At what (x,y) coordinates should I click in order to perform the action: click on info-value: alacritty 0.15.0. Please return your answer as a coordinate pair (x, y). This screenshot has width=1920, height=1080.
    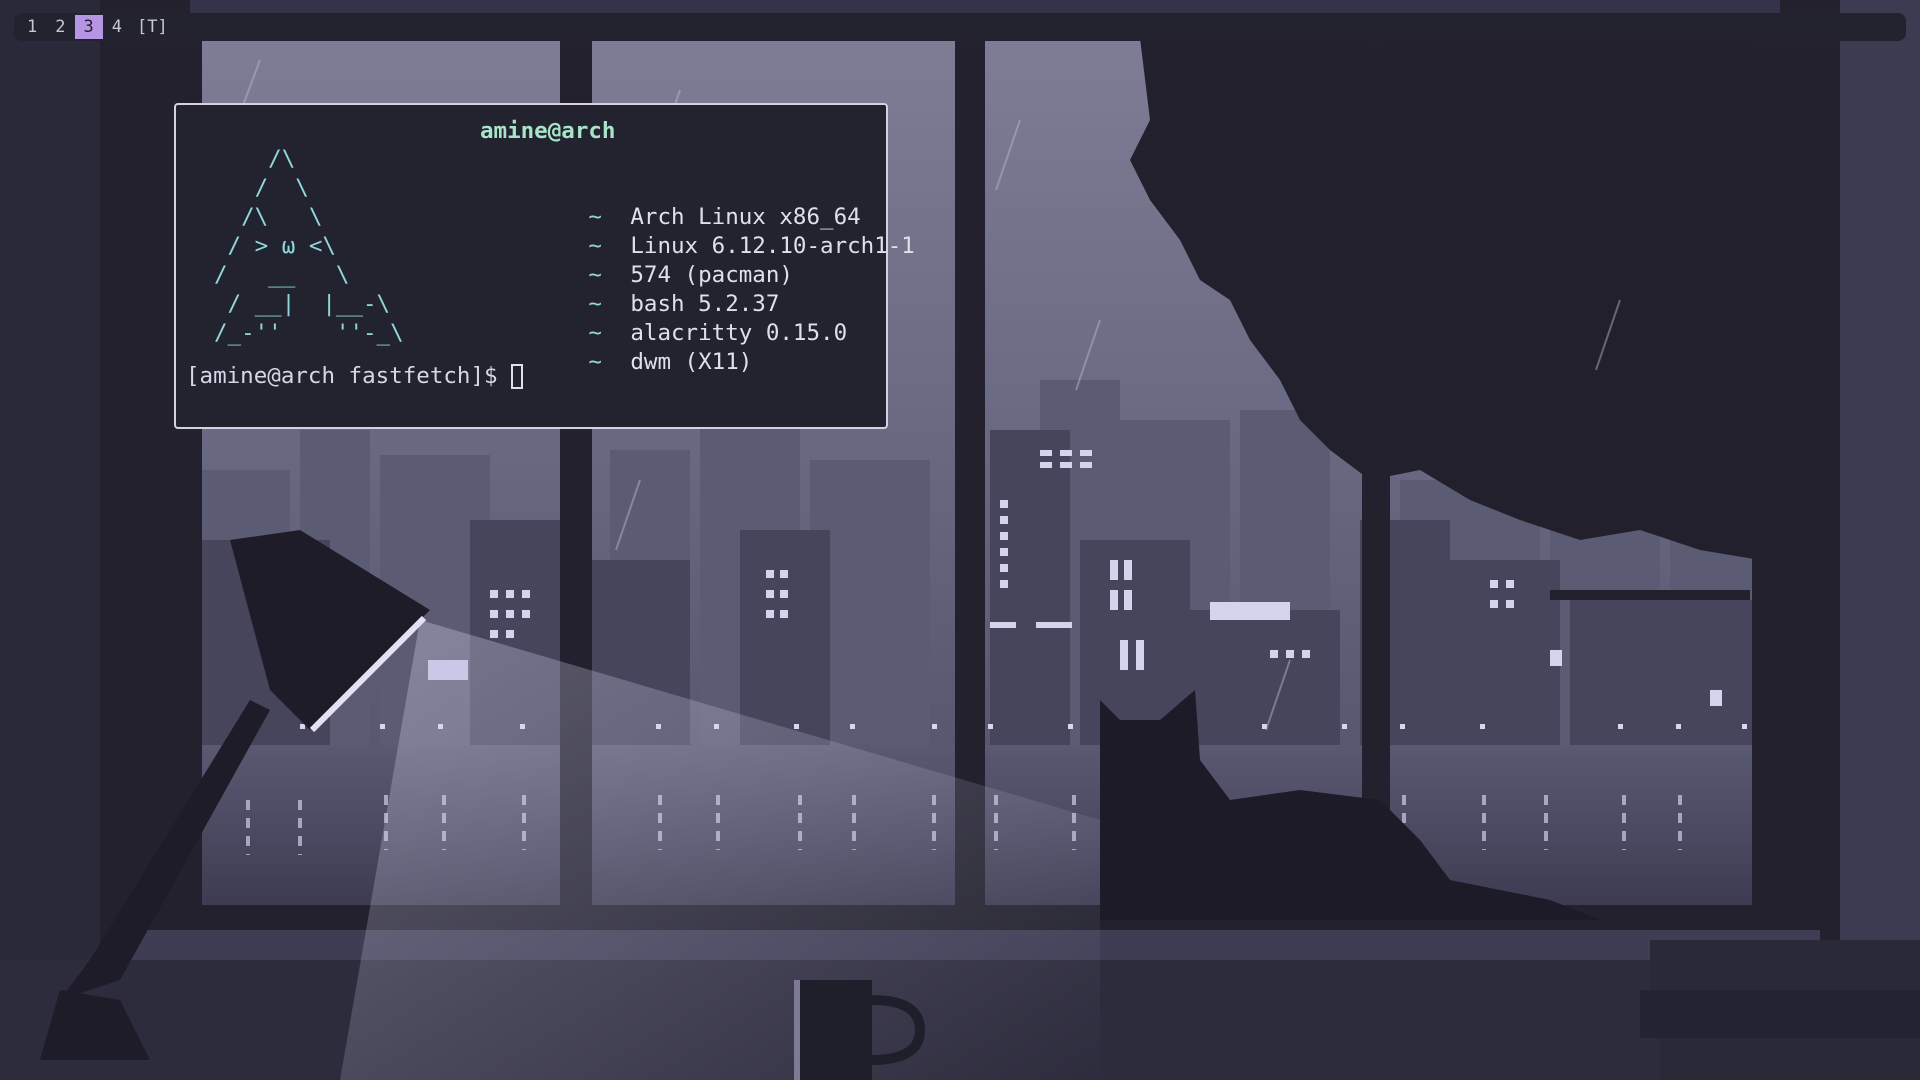
    Looking at the image, I should click on (739, 333).